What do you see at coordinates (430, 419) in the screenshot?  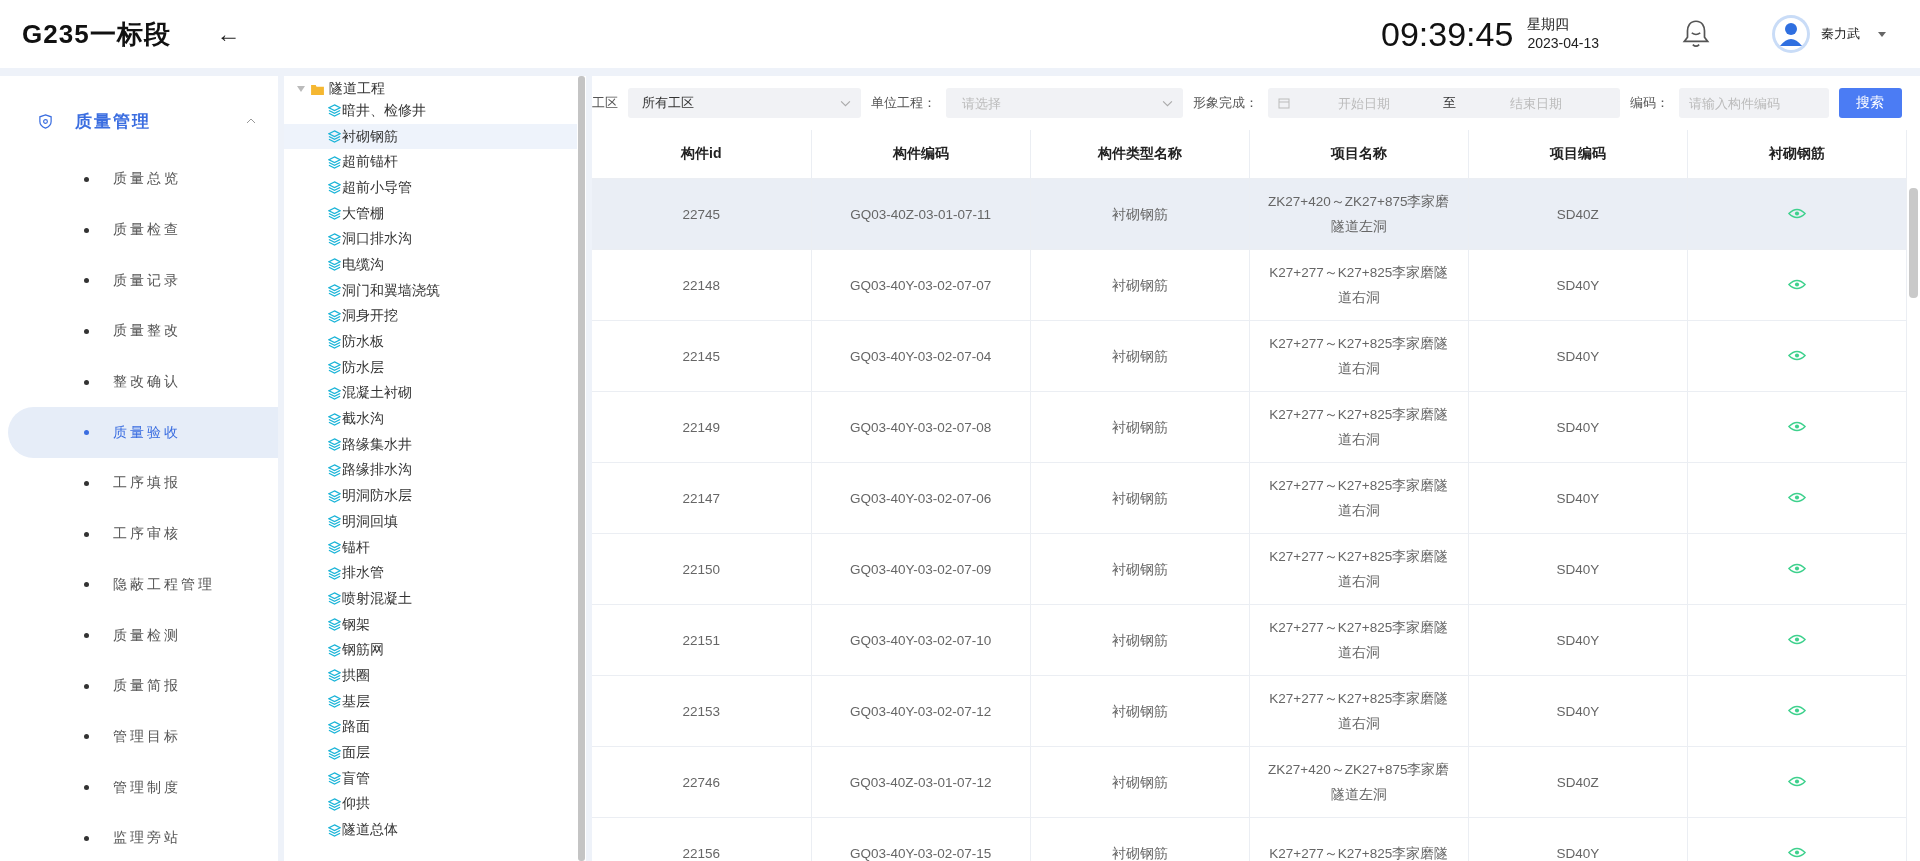 I see `tree-node: 截水沟` at bounding box center [430, 419].